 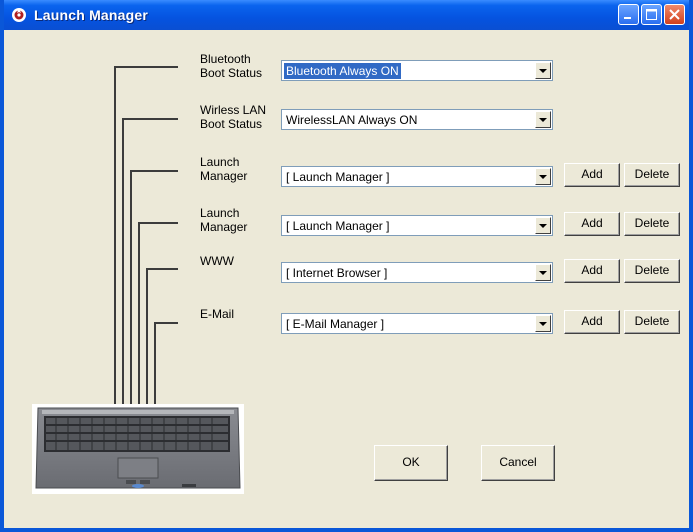 What do you see at coordinates (342, 71) in the screenshot?
I see `select-value: Bluetooth Always ON` at bounding box center [342, 71].